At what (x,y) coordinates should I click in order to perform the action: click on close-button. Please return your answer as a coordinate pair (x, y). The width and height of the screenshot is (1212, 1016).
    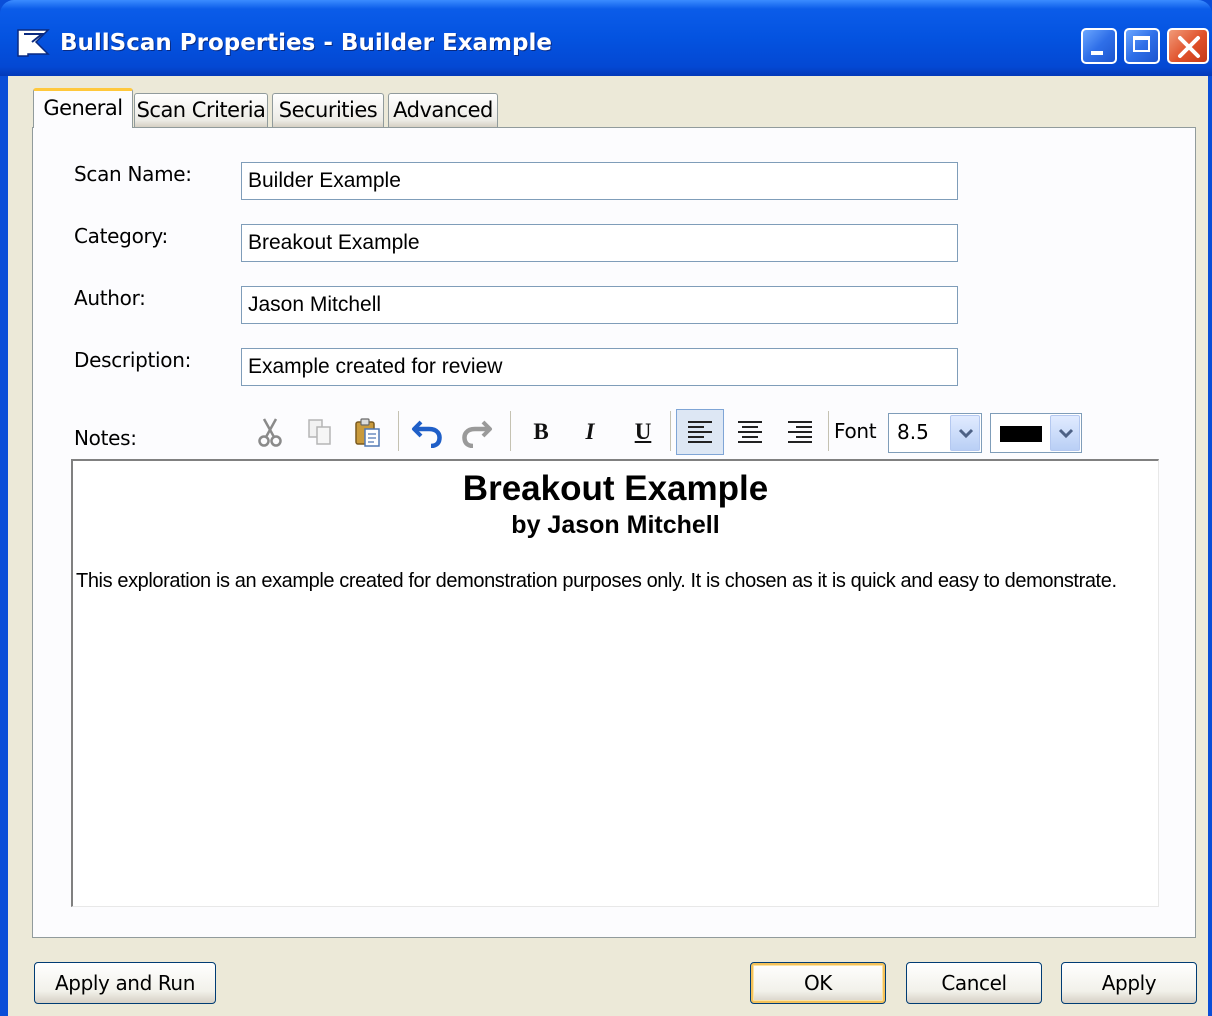
    Looking at the image, I should click on (1188, 46).